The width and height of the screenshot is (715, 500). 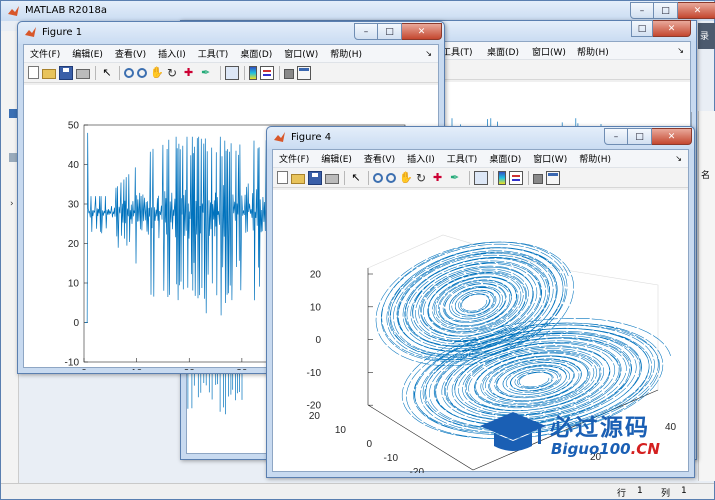 What do you see at coordinates (672, 28) in the screenshot?
I see `bg-figure-close-button: ✕` at bounding box center [672, 28].